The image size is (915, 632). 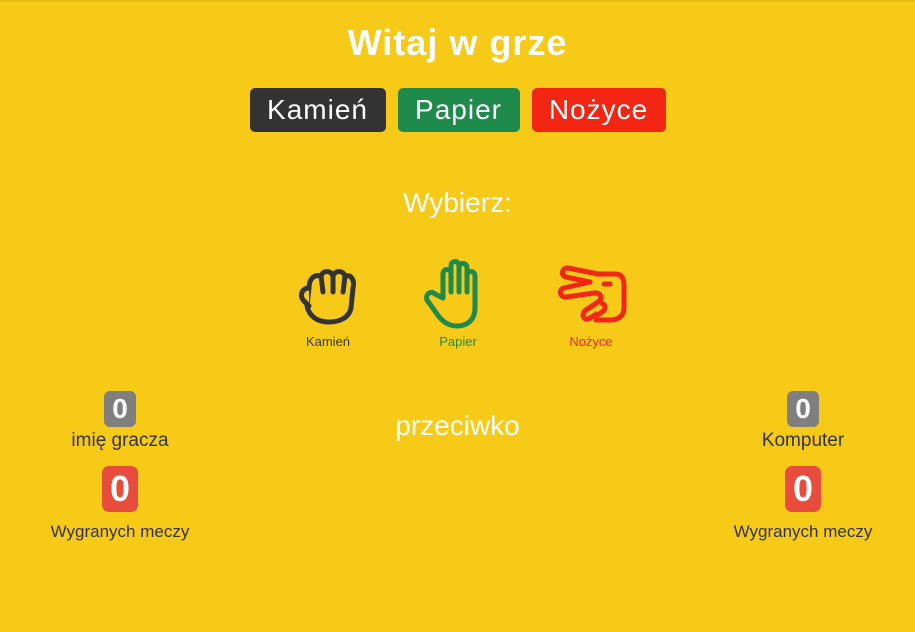 What do you see at coordinates (120, 489) in the screenshot?
I see `player-wins-badge: 0` at bounding box center [120, 489].